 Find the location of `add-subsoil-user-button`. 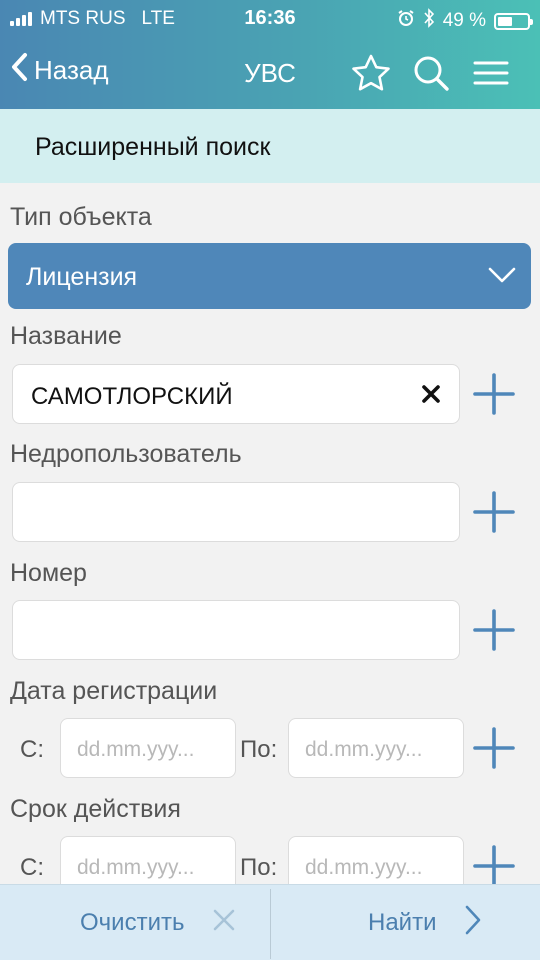

add-subsoil-user-button is located at coordinates (494, 512).